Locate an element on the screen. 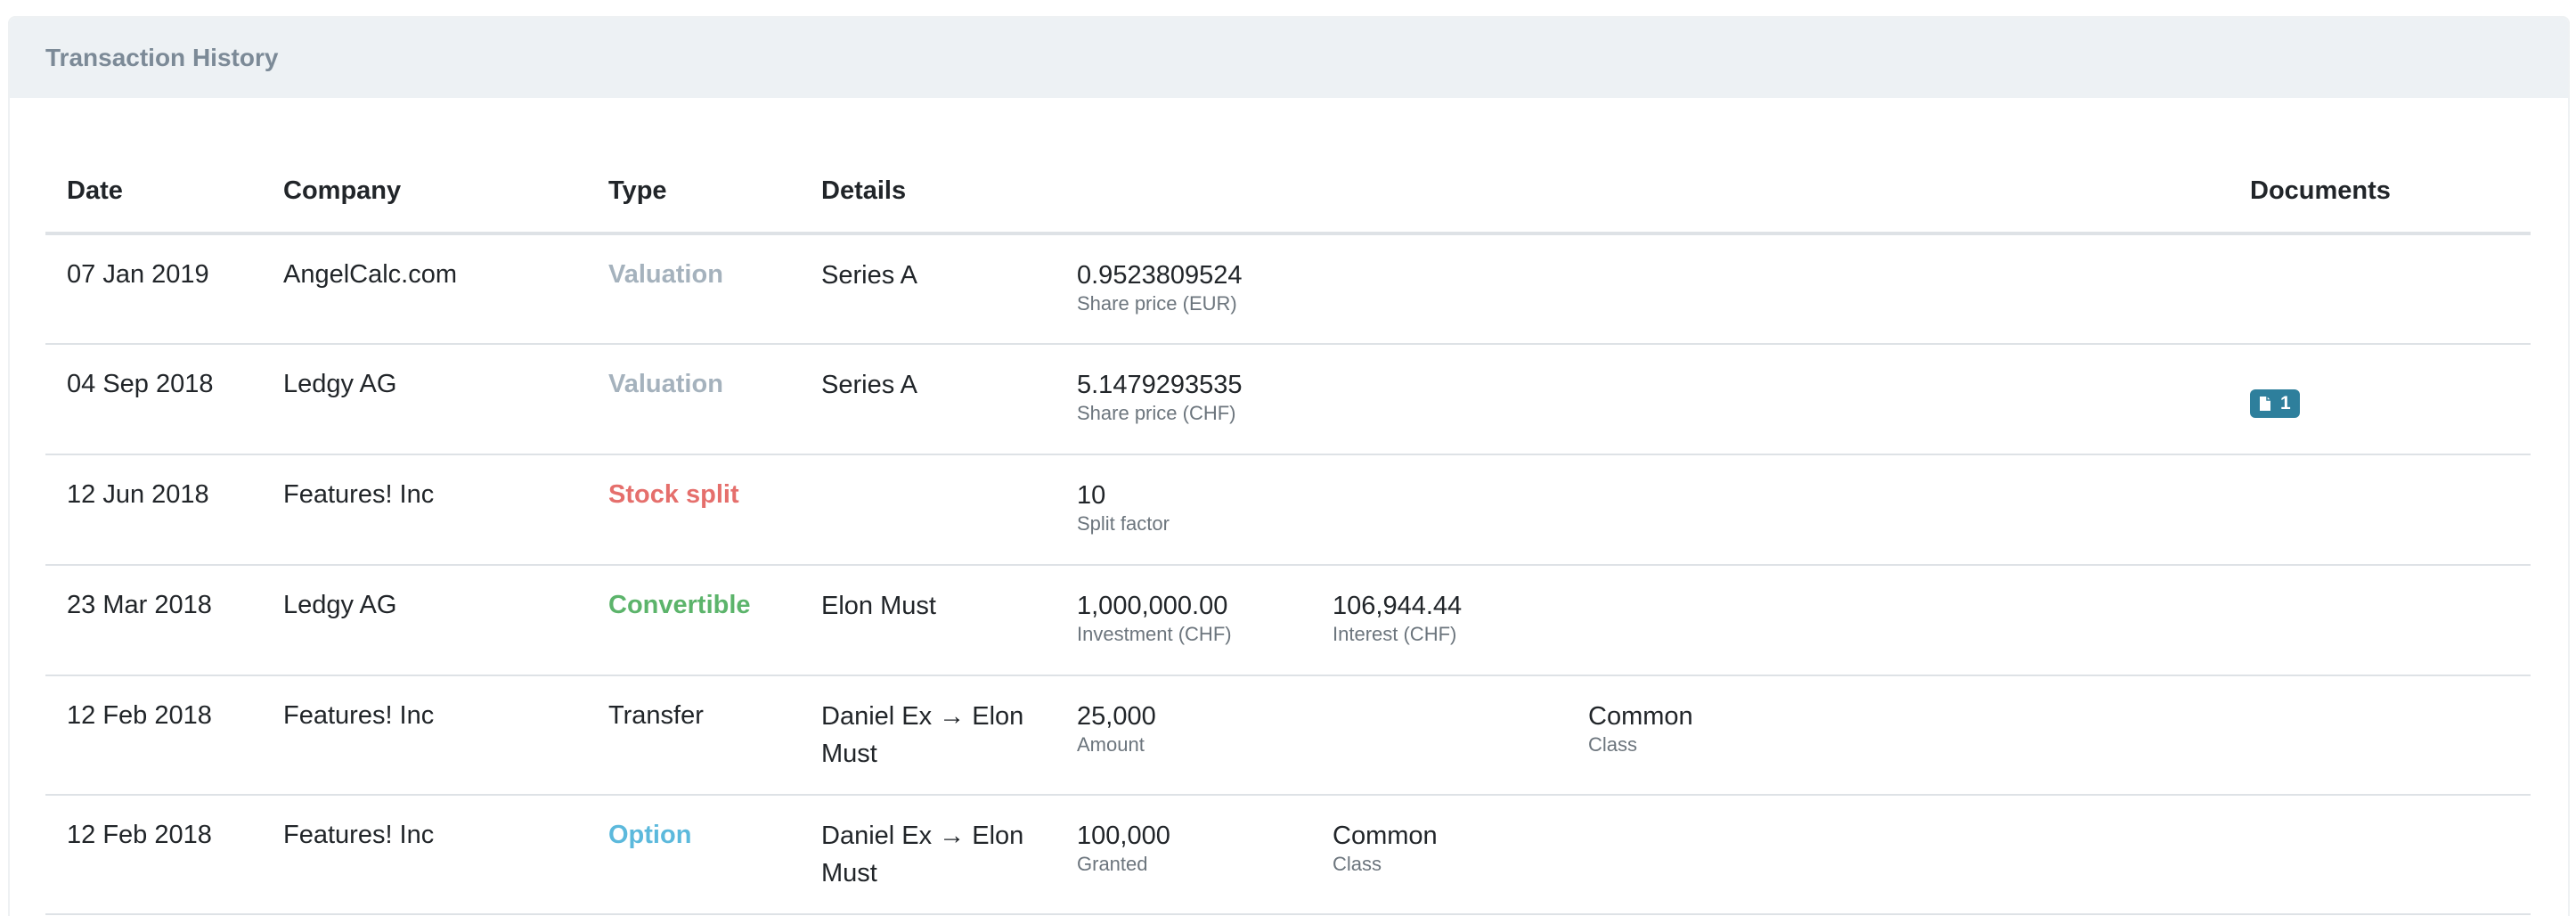  table-header-row: Date Company Type Details Documents is located at coordinates (1288, 193).